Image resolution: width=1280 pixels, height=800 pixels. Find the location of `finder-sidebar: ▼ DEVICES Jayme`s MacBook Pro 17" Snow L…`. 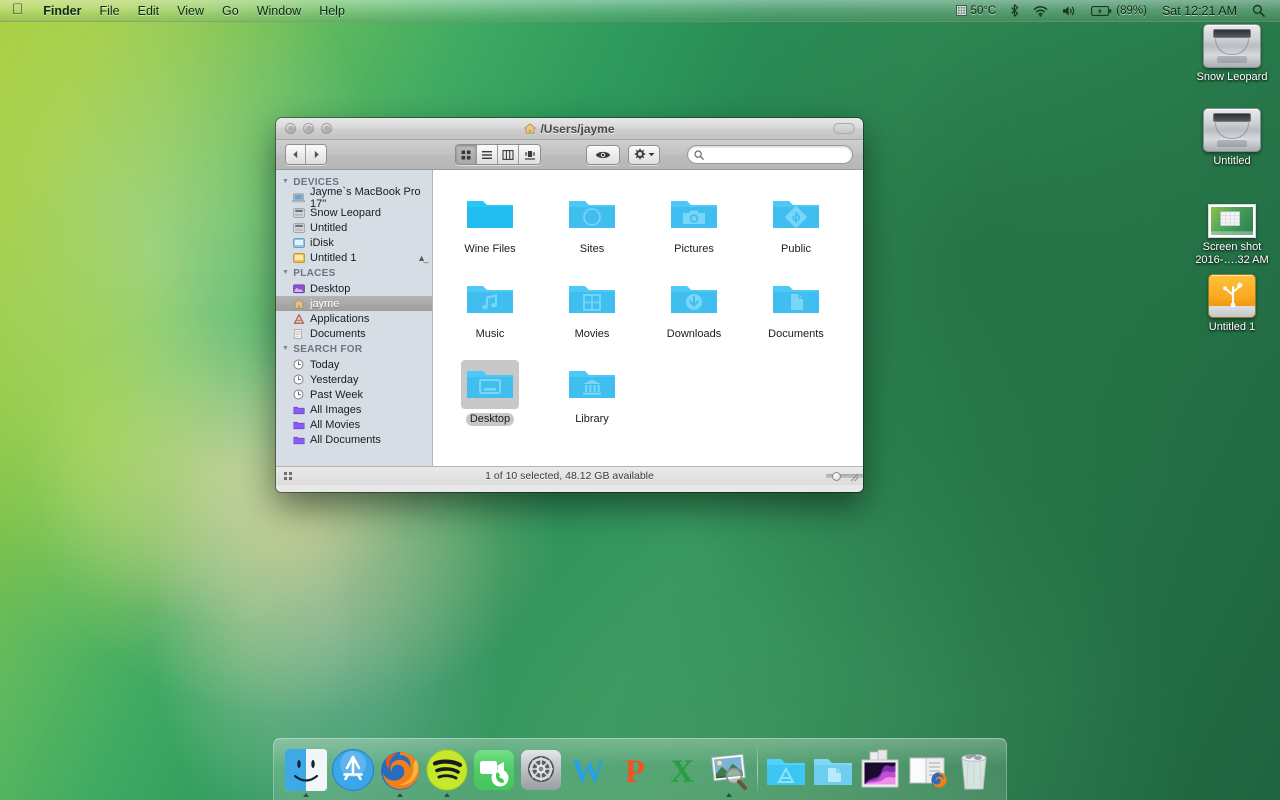

finder-sidebar: ▼ DEVICES Jayme`s MacBook Pro 17" Snow L… is located at coordinates (354, 318).